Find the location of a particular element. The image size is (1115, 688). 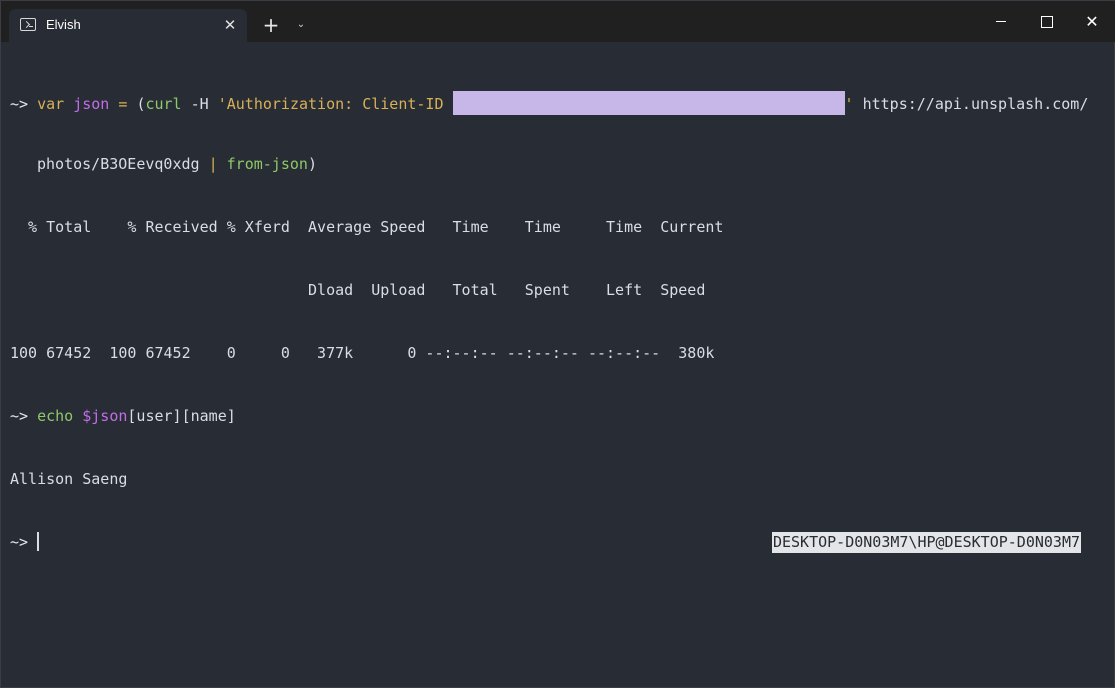

redacted-client-id is located at coordinates (648, 103).